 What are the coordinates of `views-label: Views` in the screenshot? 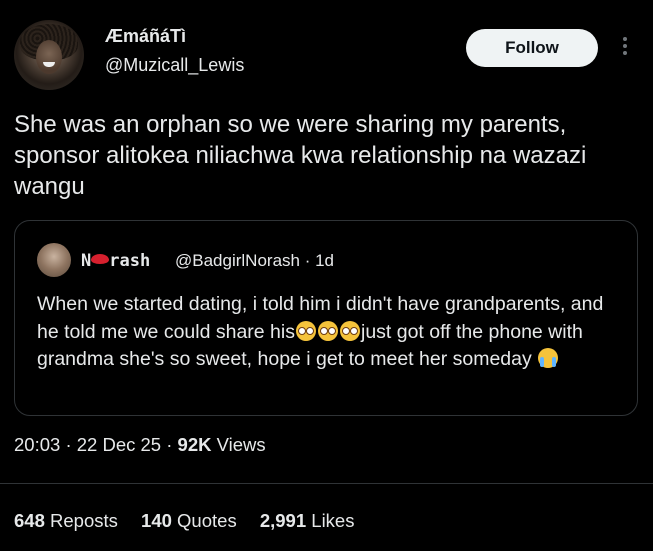 It's located at (241, 444).